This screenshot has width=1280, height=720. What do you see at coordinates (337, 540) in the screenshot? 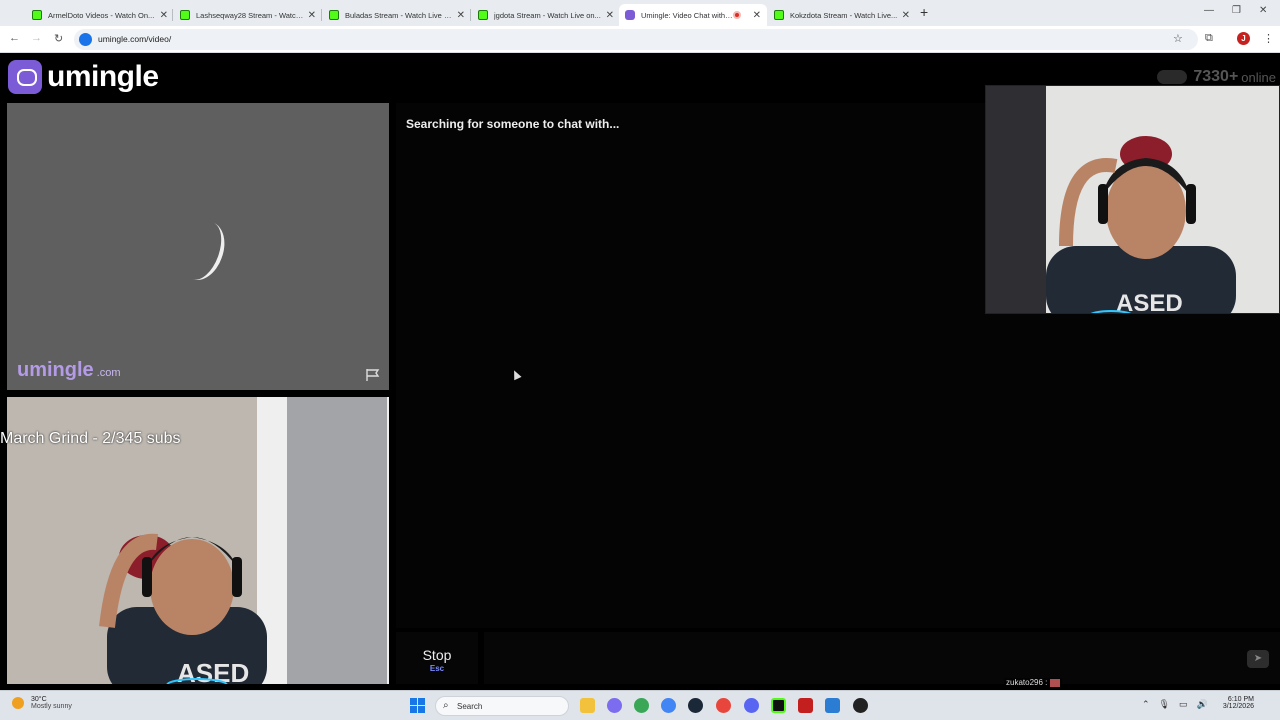
I see `background-cloth` at bounding box center [337, 540].